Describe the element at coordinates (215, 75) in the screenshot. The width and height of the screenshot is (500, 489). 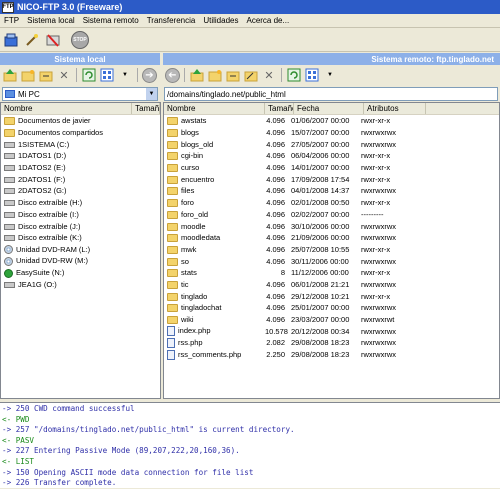
I see `remote-new-folder-button` at that location.